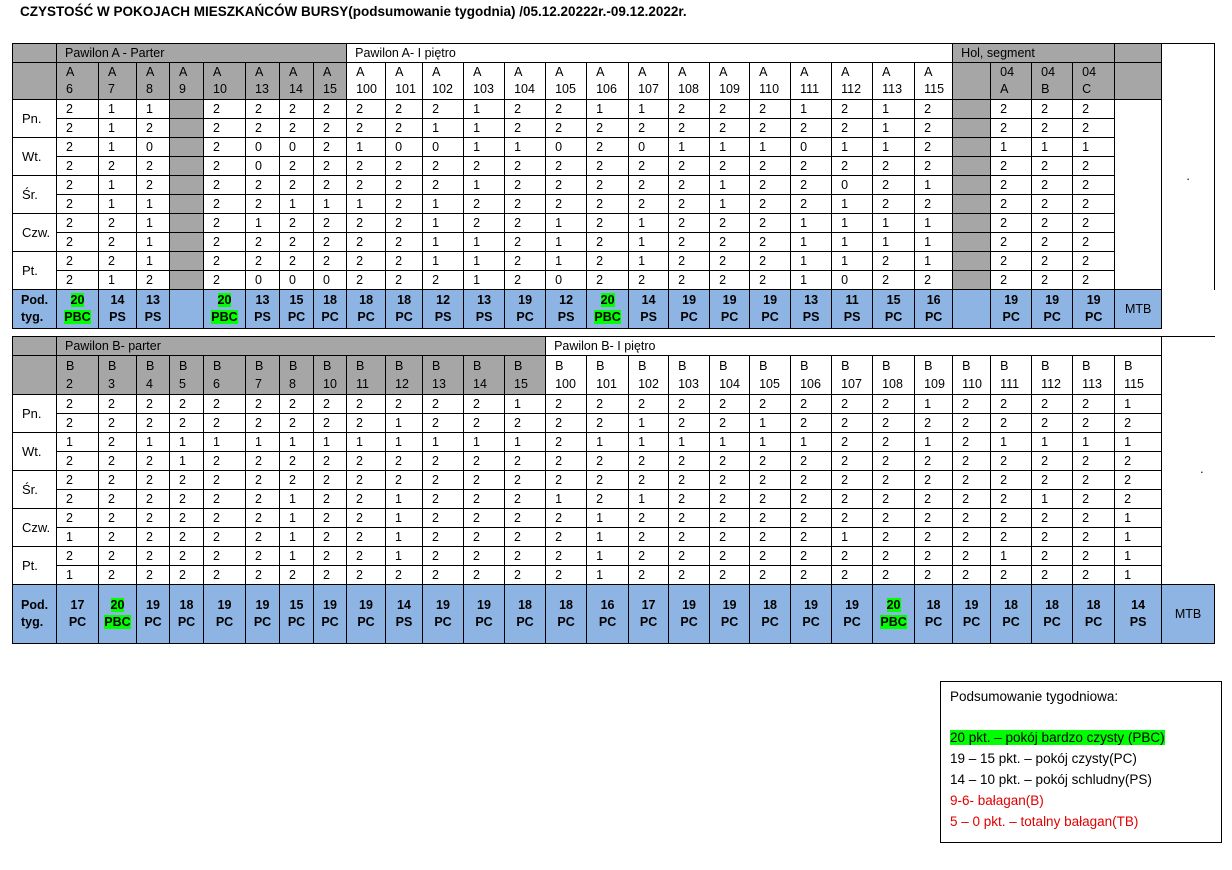 The image size is (1232, 870). What do you see at coordinates (77, 605) in the screenshot?
I see `pod-score: 17` at bounding box center [77, 605].